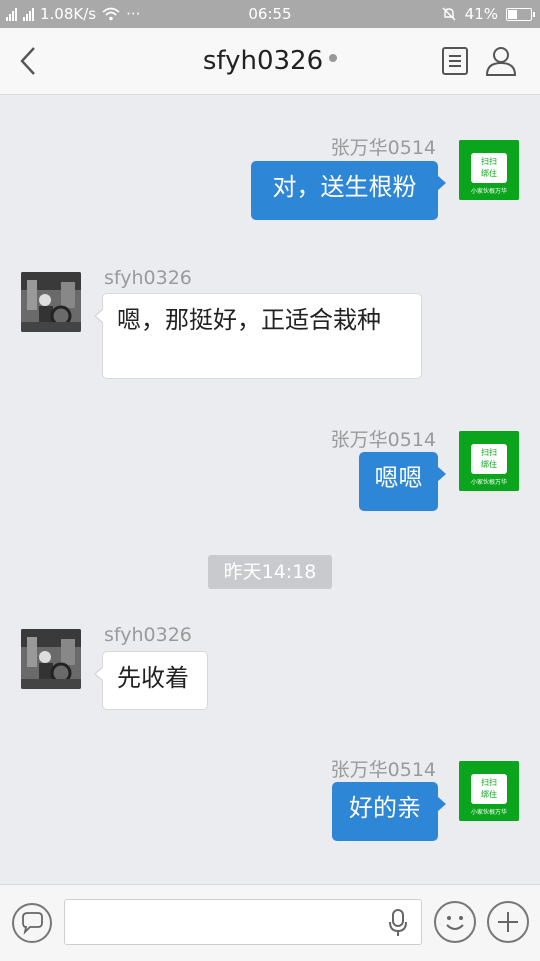 The image size is (540, 961). Describe the element at coordinates (389, 811) in the screenshot. I see `message-bubble-sent: 好的亲` at that location.